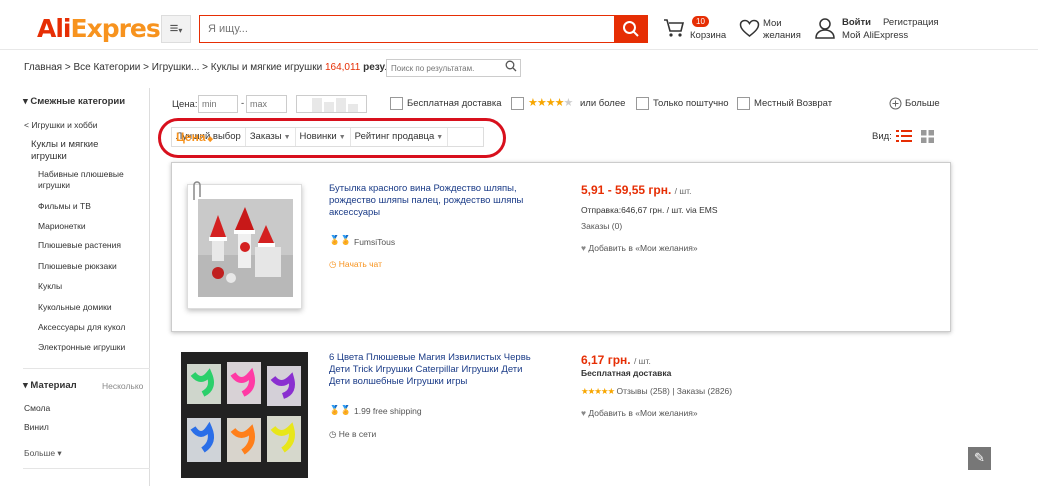  What do you see at coordinates (700, 21) in the screenshot?
I see `cart-count-badge: 10` at bounding box center [700, 21].